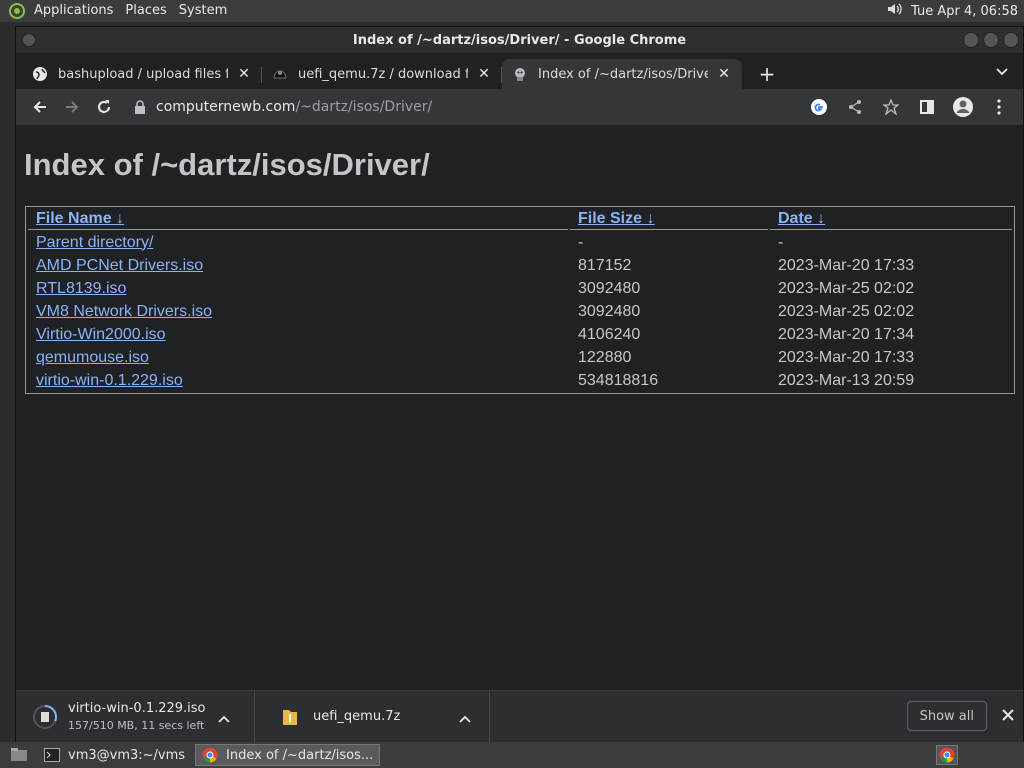  I want to click on server-icon, so click(520, 74).